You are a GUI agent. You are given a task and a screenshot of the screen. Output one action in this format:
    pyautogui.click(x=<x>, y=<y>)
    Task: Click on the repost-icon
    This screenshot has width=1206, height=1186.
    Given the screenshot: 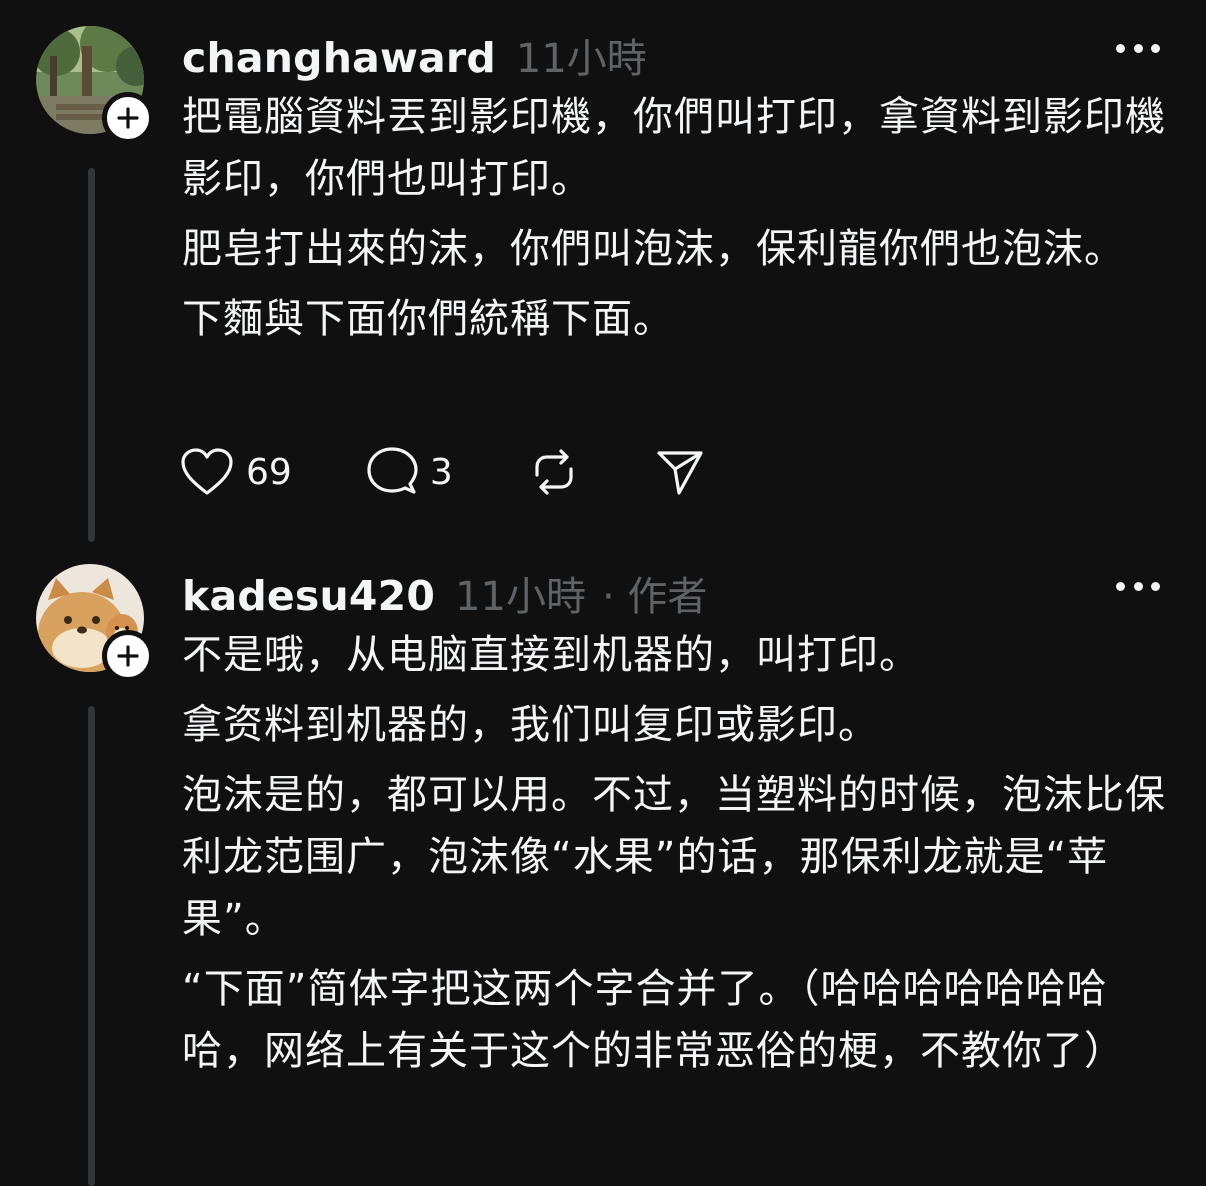 What is the action you would take?
    pyautogui.click(x=554, y=472)
    